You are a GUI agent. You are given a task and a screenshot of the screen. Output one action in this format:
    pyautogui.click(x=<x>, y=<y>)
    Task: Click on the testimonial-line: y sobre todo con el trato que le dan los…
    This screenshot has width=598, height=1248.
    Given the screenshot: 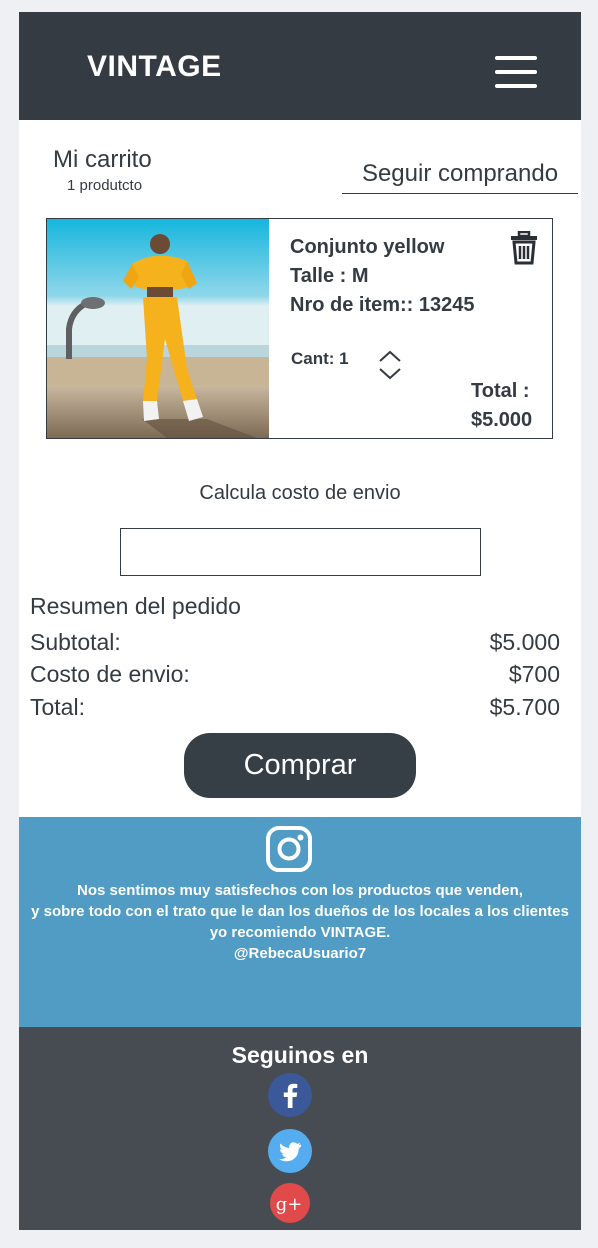 What is the action you would take?
    pyautogui.click(x=300, y=911)
    